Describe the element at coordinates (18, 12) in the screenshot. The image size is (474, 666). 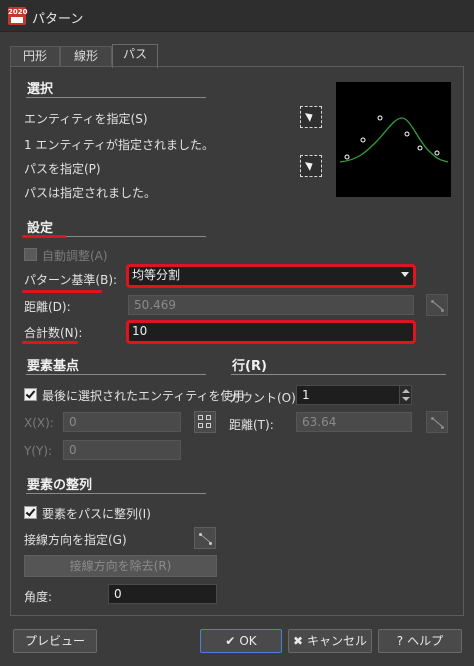
I see `app-logo-text: 2020` at that location.